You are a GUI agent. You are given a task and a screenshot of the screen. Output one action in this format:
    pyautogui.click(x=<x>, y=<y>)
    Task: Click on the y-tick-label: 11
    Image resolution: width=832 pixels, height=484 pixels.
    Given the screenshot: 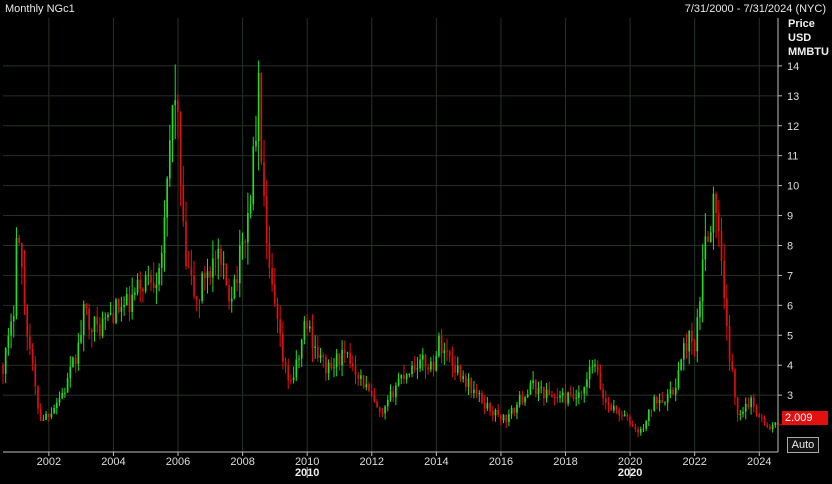 What is the action you would take?
    pyautogui.click(x=792, y=157)
    